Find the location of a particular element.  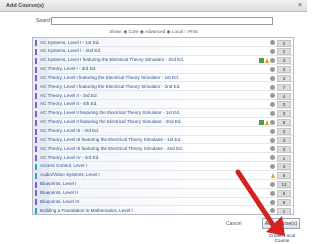

course-row: AC Systems, Level I - 2nd Ed. 2 is located at coordinates (163, 52).